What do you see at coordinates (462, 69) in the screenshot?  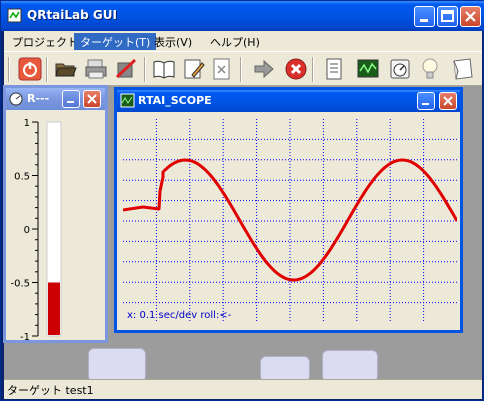 I see `paper-icon` at bounding box center [462, 69].